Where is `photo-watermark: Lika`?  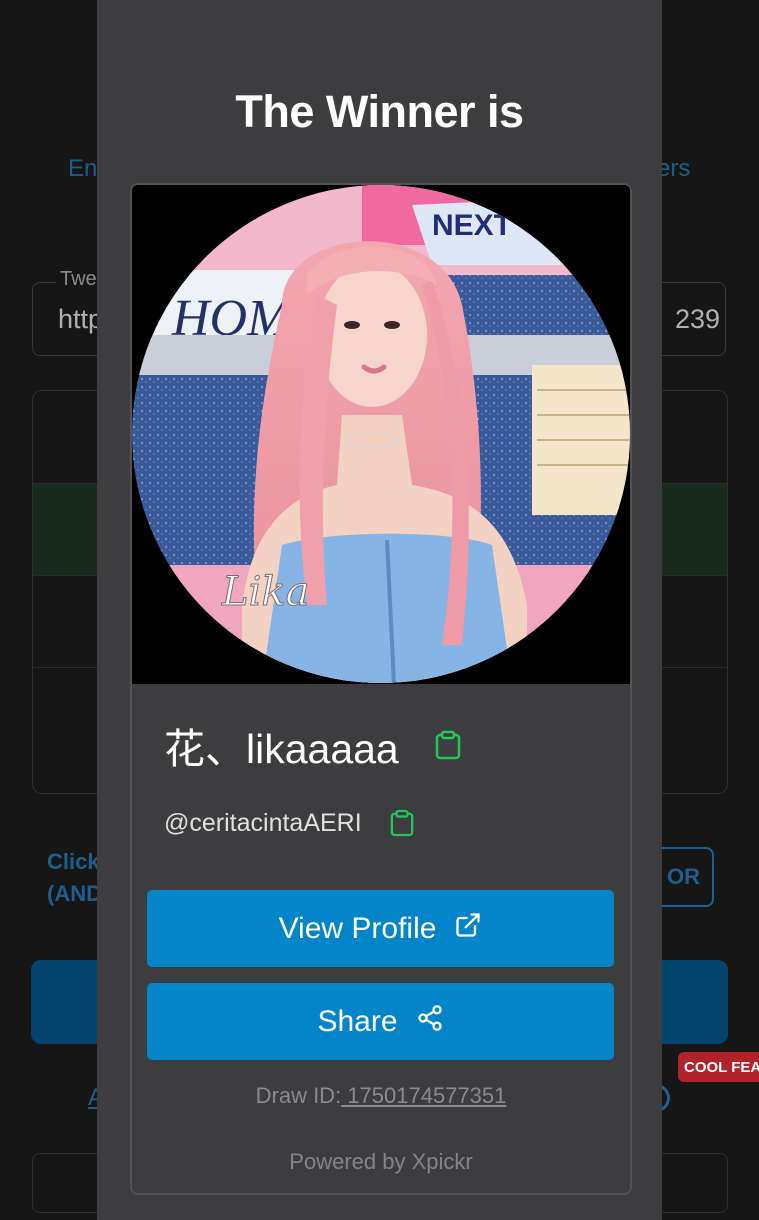
photo-watermark: Lika is located at coordinates (265, 592).